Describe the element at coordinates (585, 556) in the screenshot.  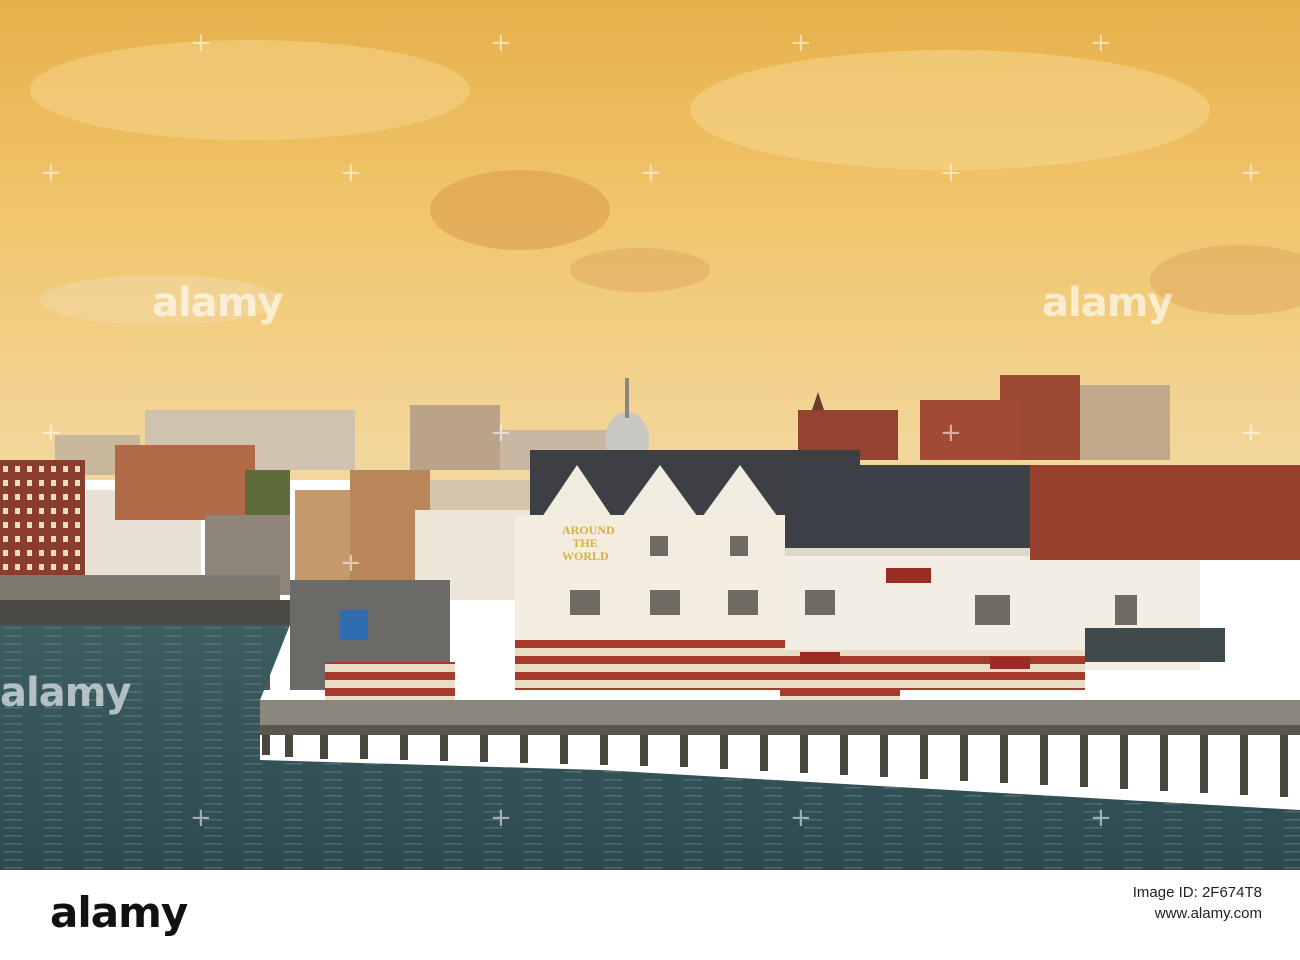
I see `sign-line: WORLD` at that location.